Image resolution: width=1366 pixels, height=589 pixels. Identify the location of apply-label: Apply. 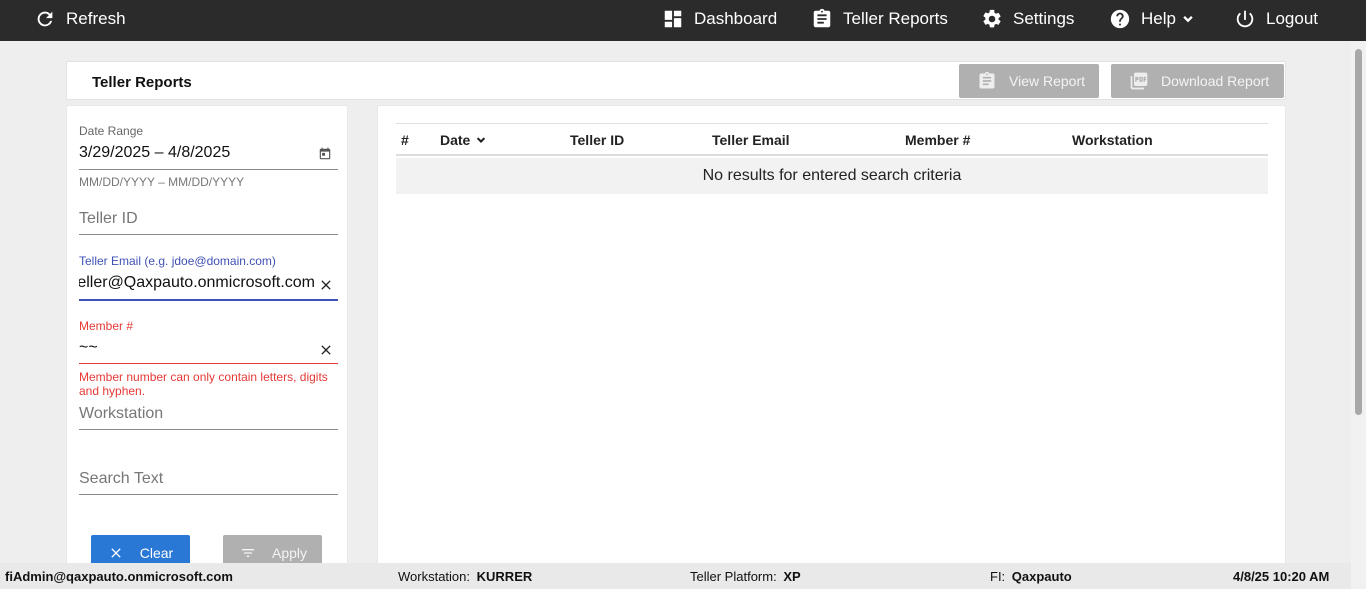
(289, 553).